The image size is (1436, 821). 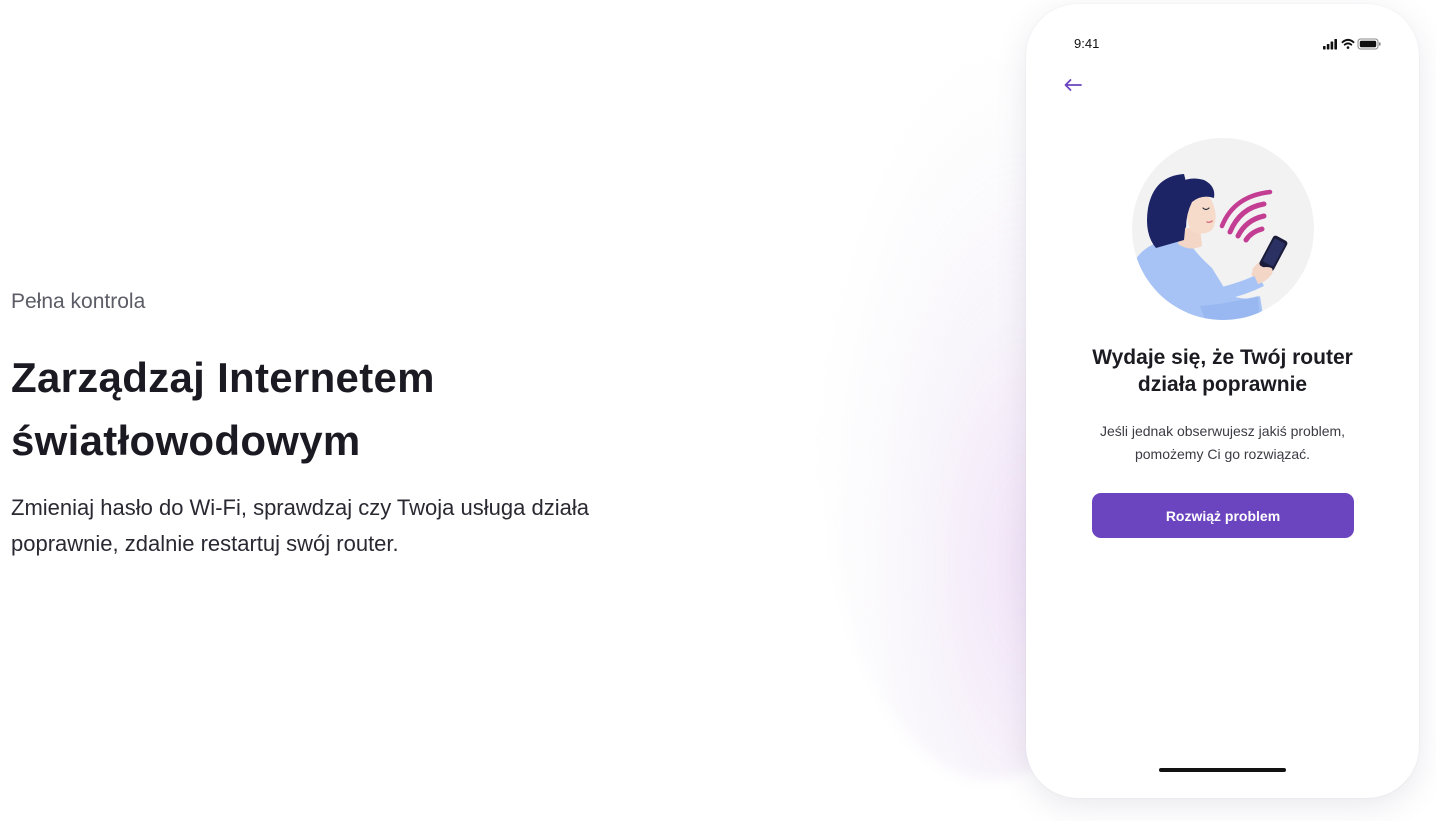 I want to click on wifi-icon, so click(x=1348, y=43).